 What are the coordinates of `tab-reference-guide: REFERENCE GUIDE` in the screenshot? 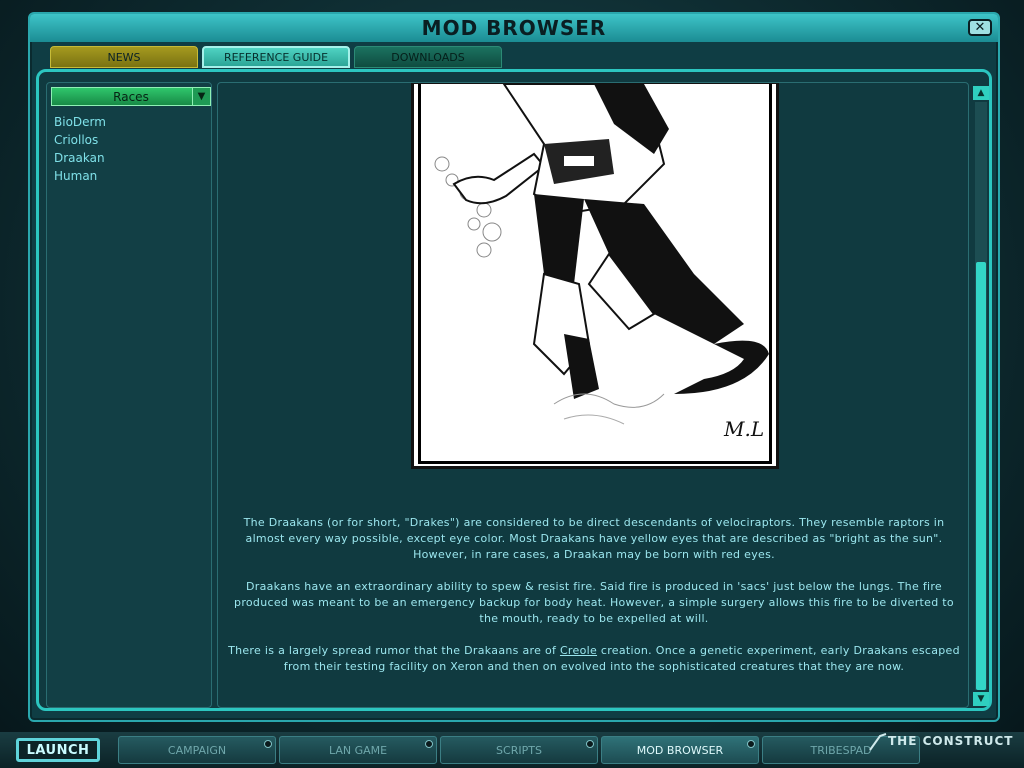 It's located at (276, 57).